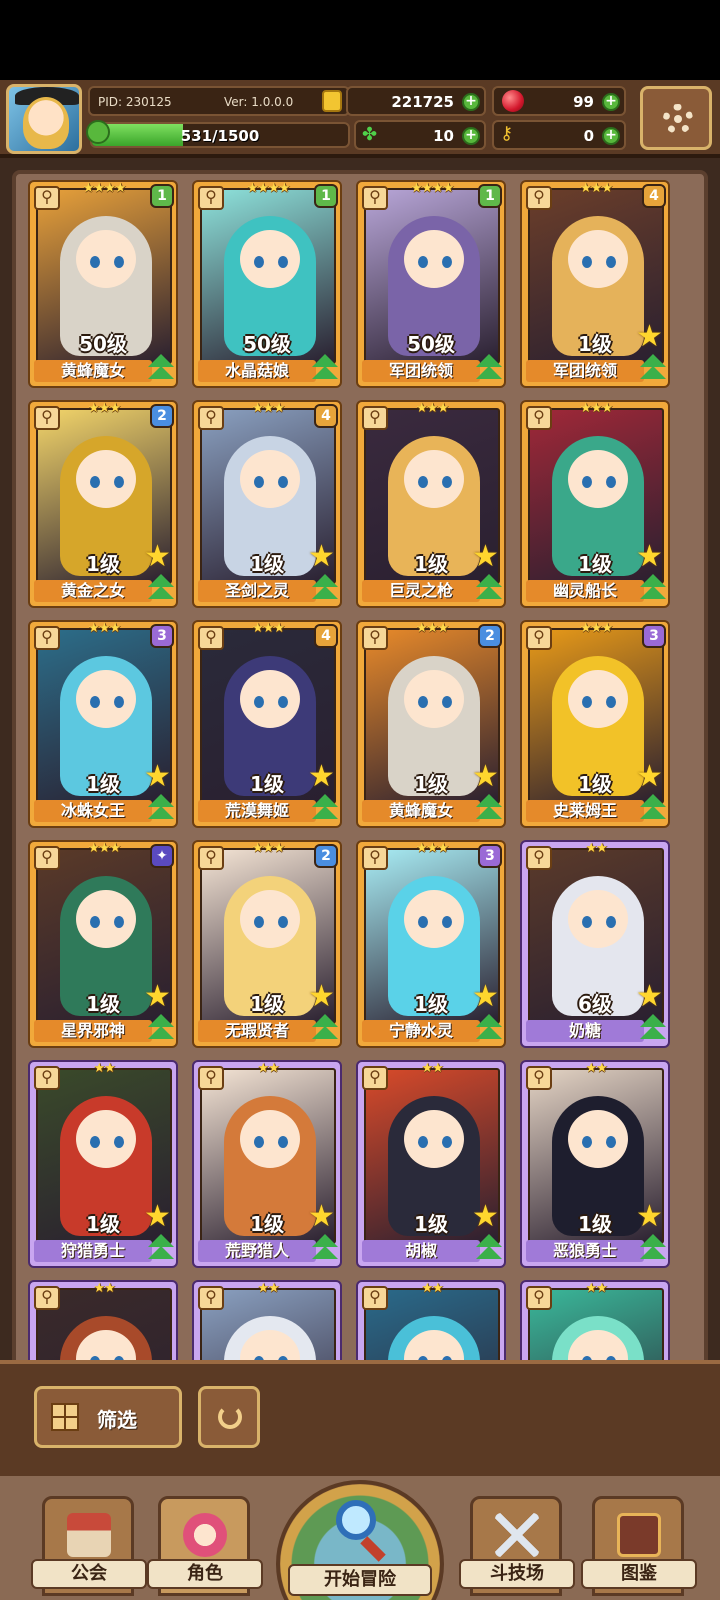  I want to click on character-card: ⚲ ★★★ 3 1级 史莱姆王 ★, so click(595, 724).